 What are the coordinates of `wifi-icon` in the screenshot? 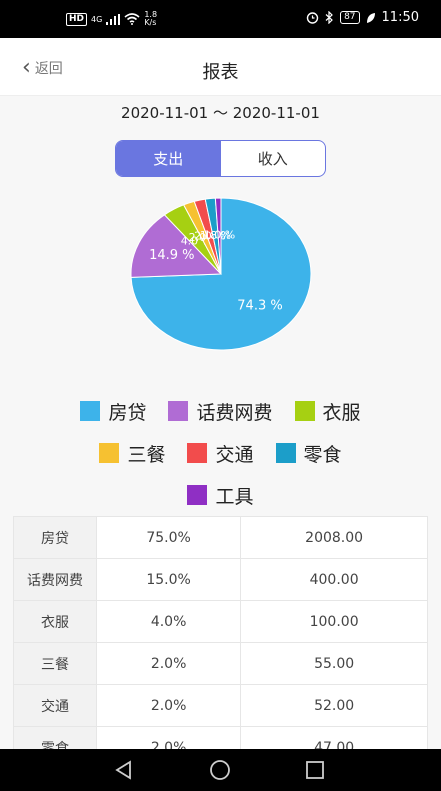 It's located at (132, 19).